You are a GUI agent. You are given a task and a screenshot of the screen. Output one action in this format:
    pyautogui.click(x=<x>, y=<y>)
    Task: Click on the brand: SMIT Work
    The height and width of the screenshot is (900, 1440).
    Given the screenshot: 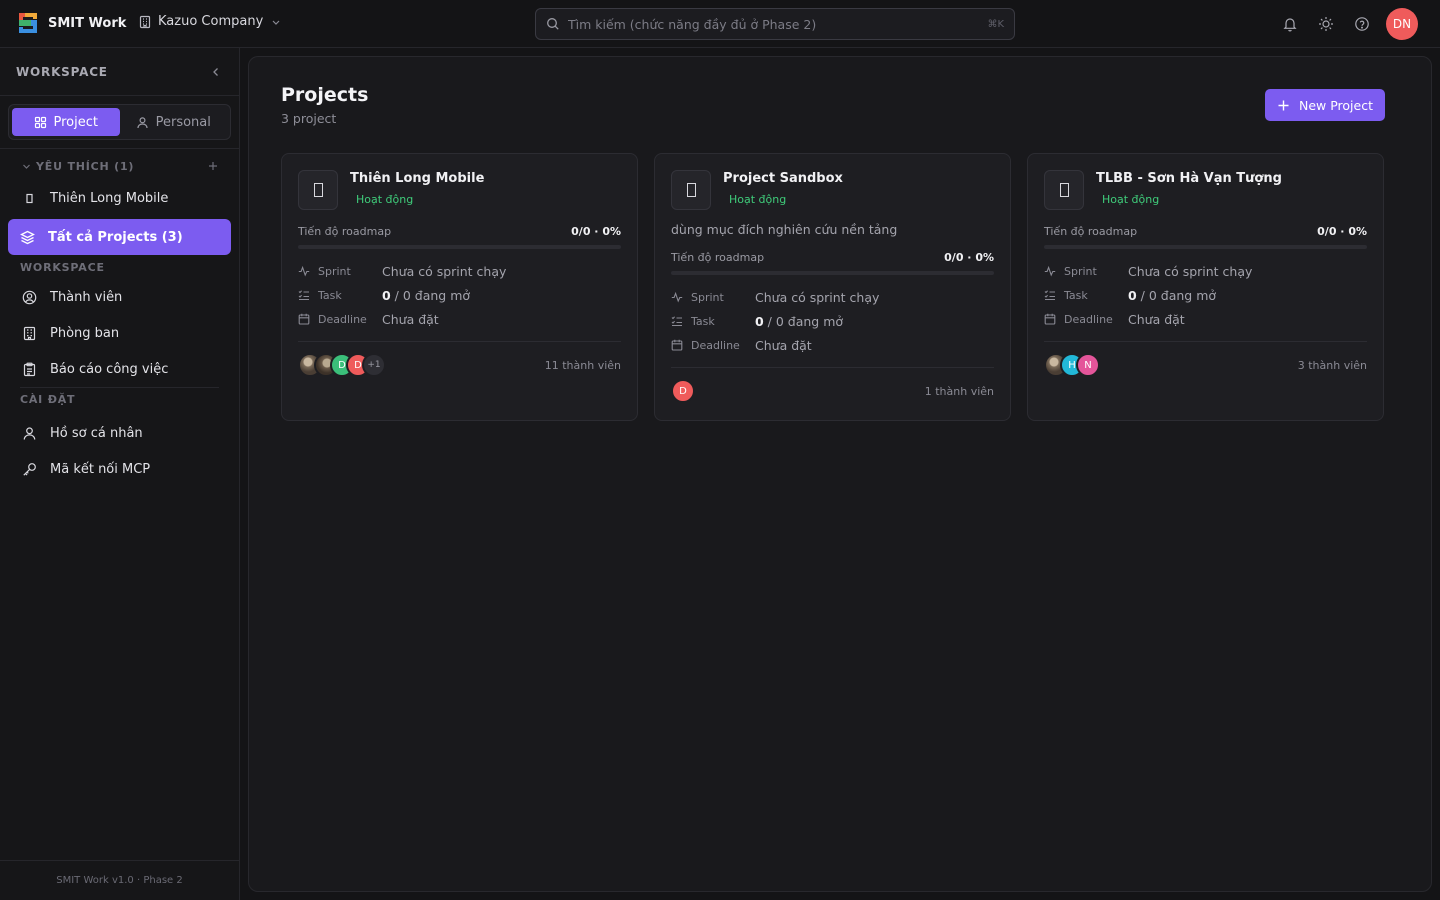 What is the action you would take?
    pyautogui.click(x=72, y=23)
    